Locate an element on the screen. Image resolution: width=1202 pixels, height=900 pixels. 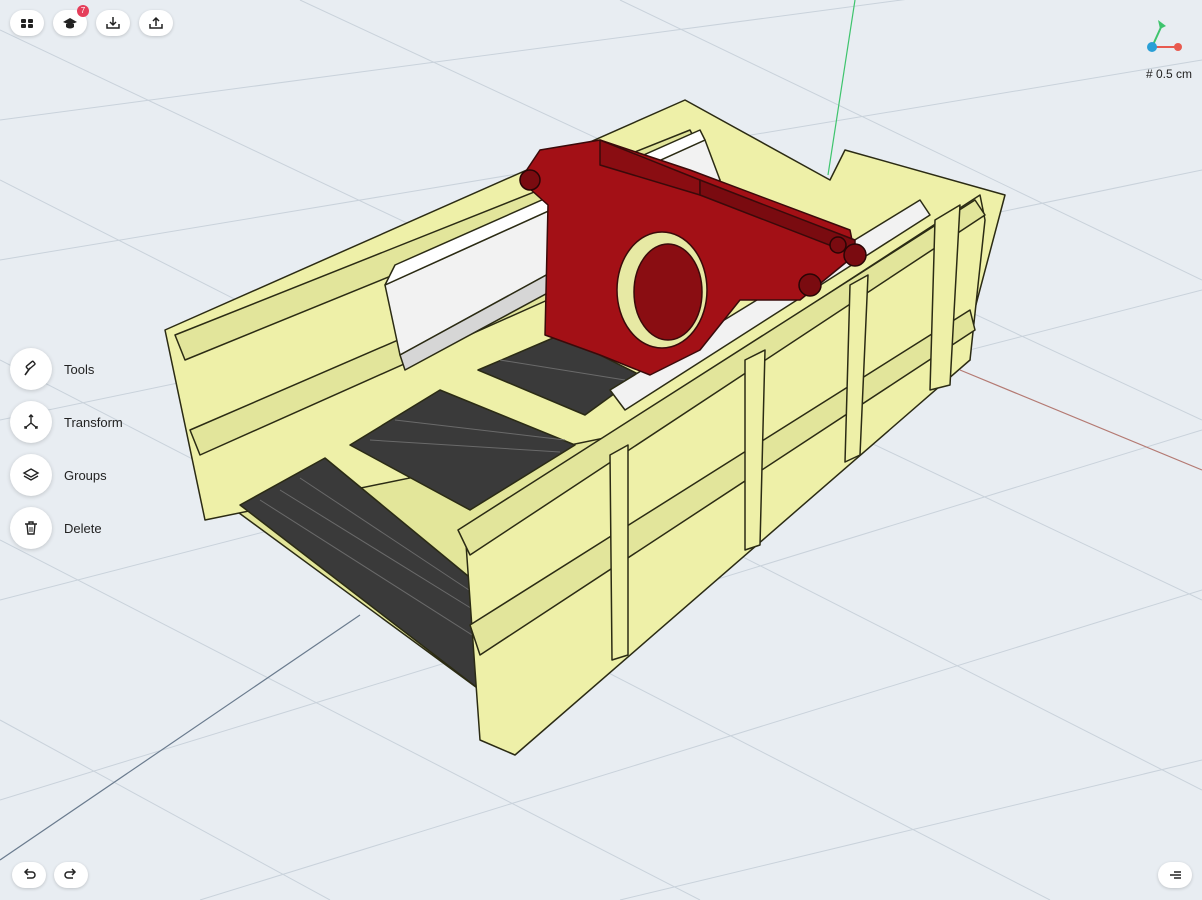
notification-badge: 7 is located at coordinates (83, 11).